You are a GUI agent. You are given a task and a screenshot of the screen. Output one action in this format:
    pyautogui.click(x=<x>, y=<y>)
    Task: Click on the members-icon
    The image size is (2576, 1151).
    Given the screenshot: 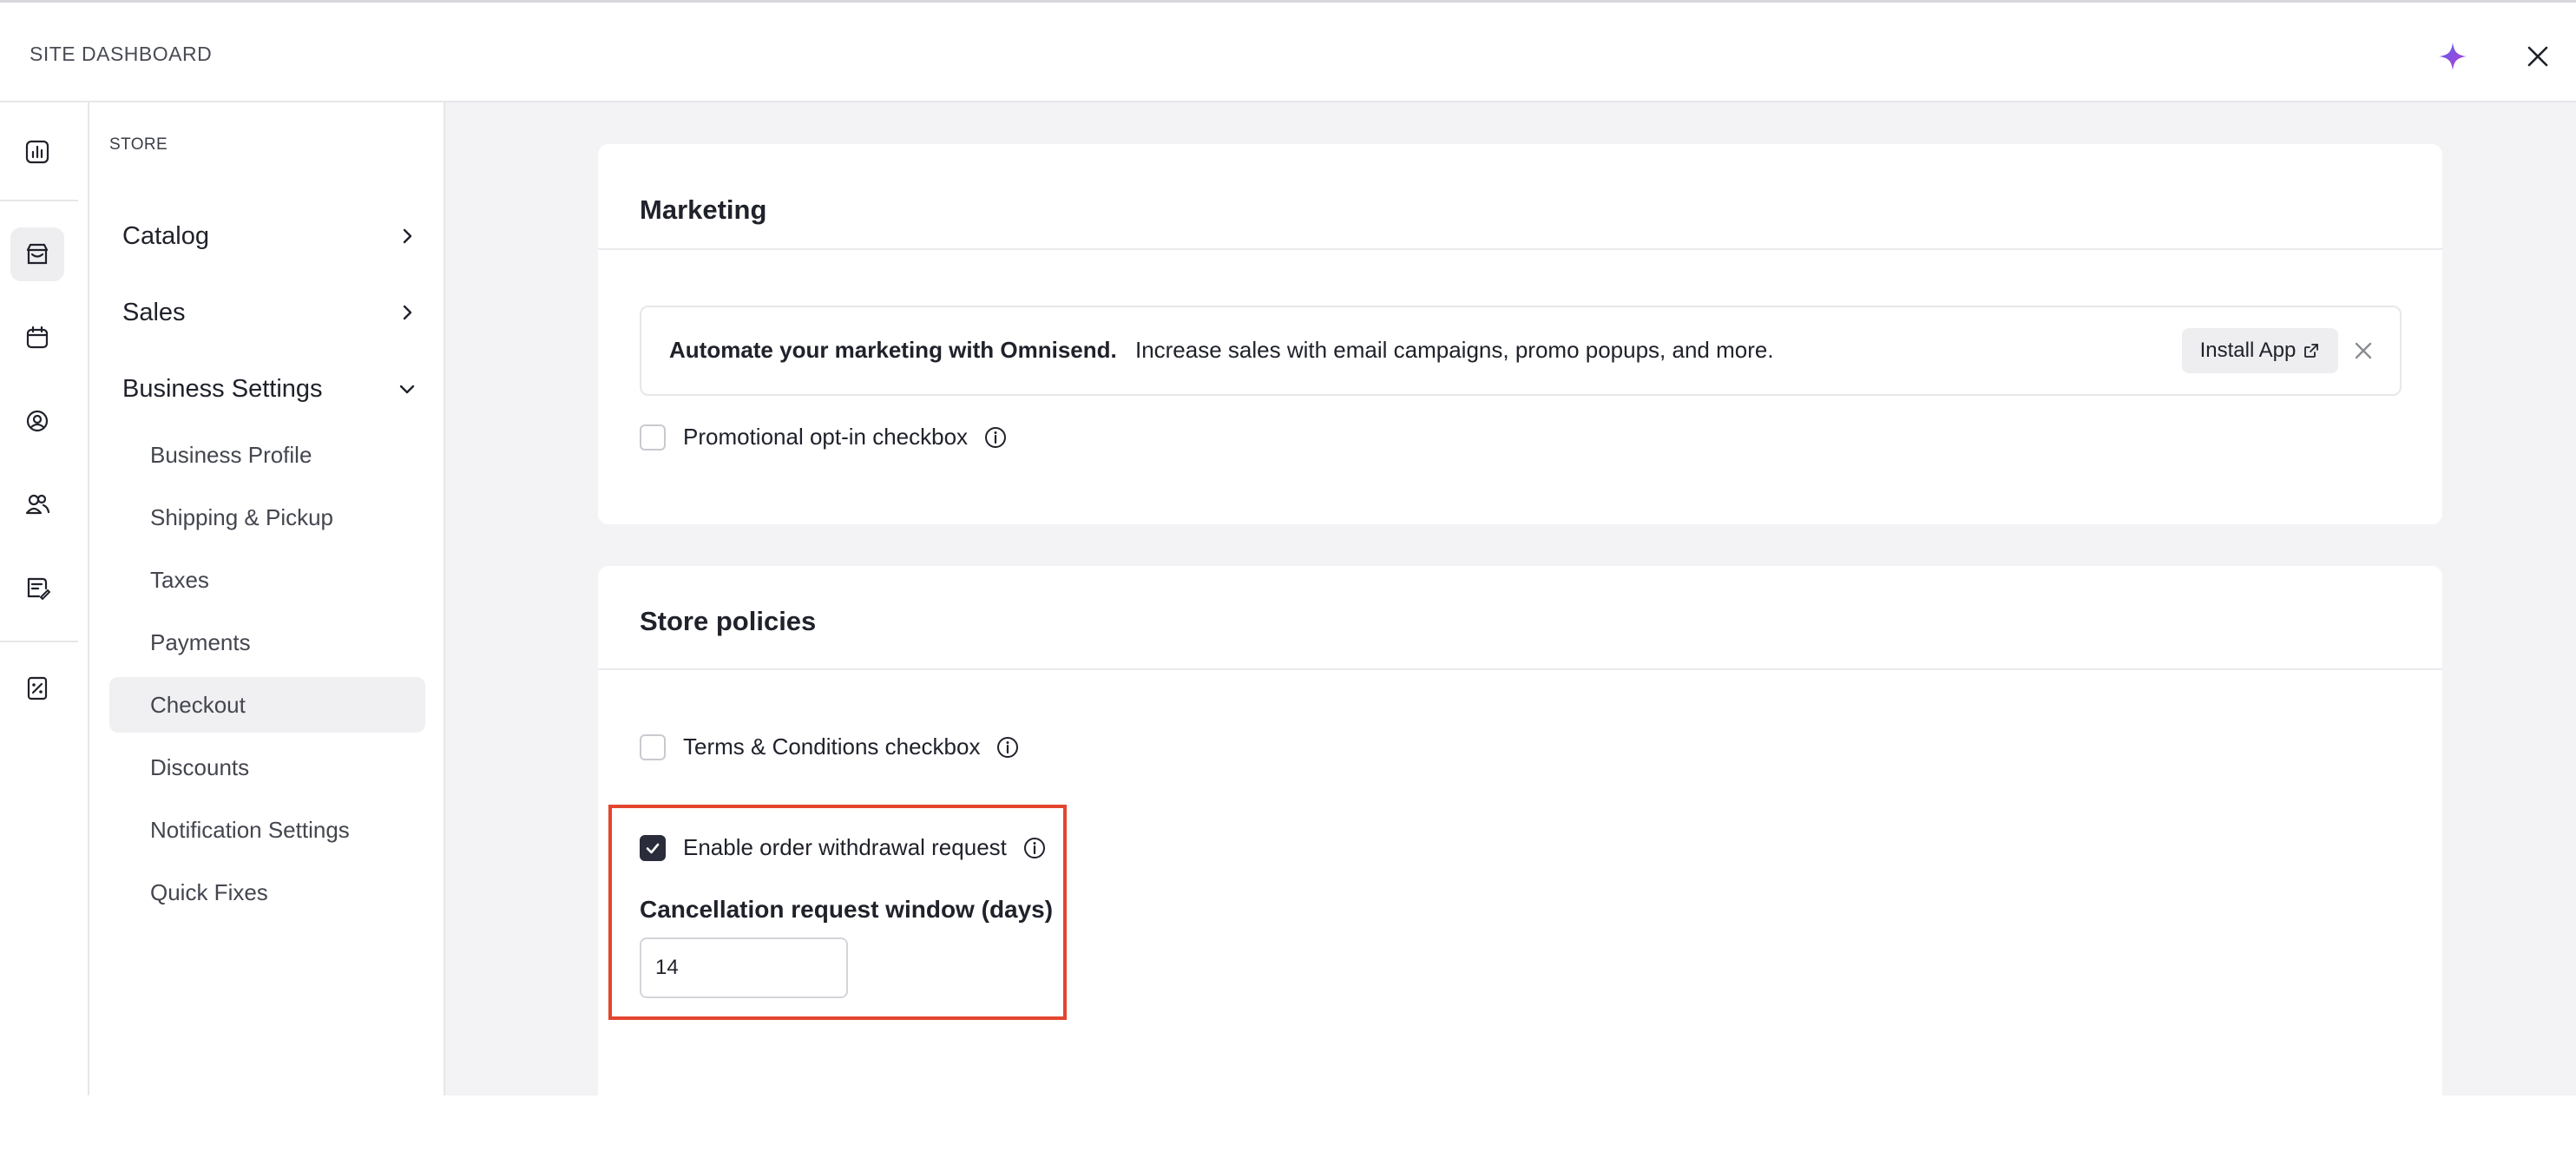 What is the action you would take?
    pyautogui.click(x=37, y=504)
    